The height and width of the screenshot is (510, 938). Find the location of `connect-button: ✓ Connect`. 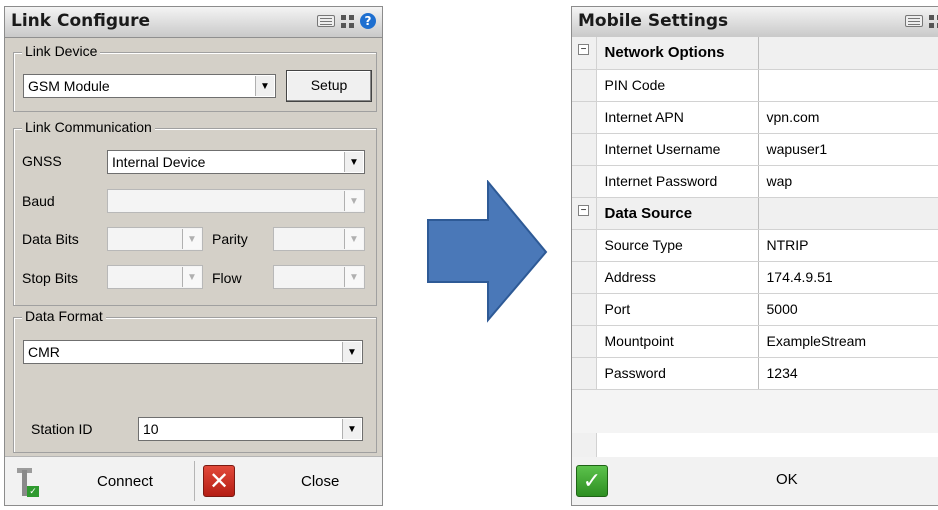

connect-button: ✓ Connect is located at coordinates (101, 481).